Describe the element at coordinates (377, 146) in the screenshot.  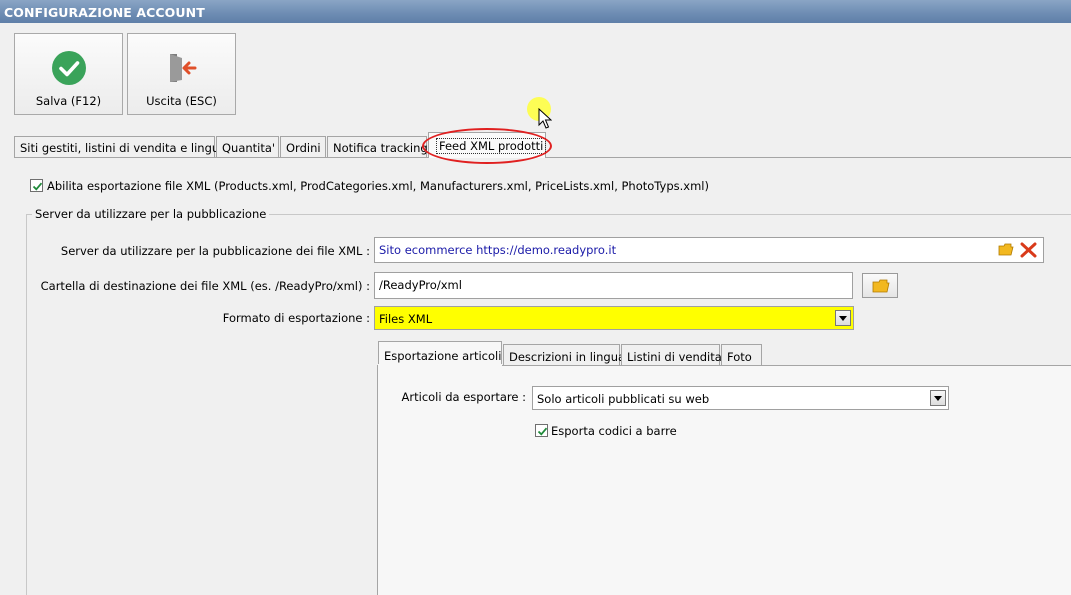
I see `tab-notifica-tracking: Notifica tracking` at that location.